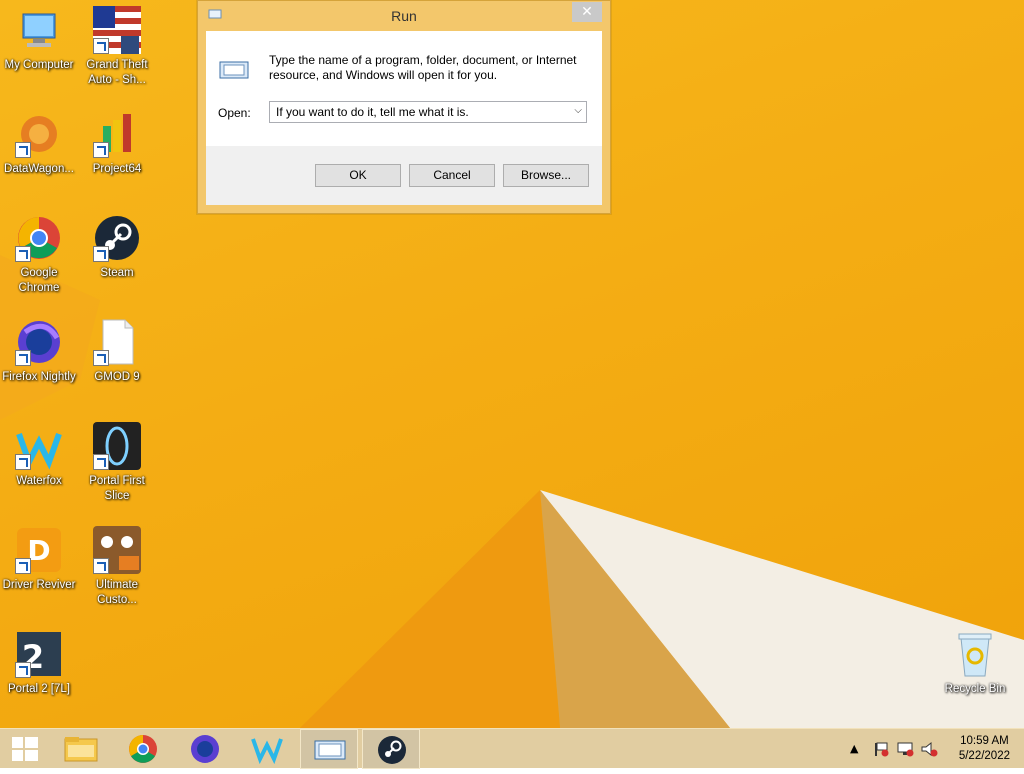 The height and width of the screenshot is (774, 1024). I want to click on icon-label: GMOD 9, so click(117, 377).